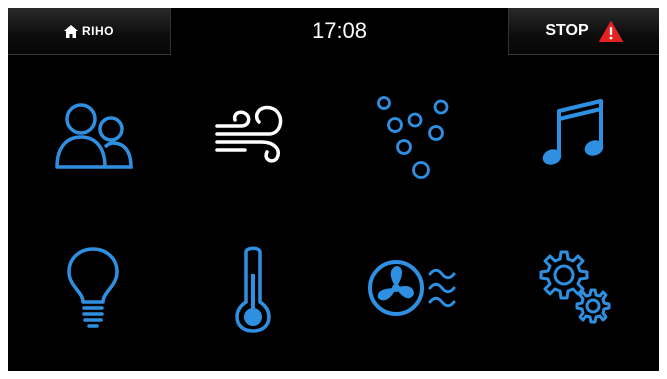 The image size is (667, 379). I want to click on fan-icon, so click(412, 288).